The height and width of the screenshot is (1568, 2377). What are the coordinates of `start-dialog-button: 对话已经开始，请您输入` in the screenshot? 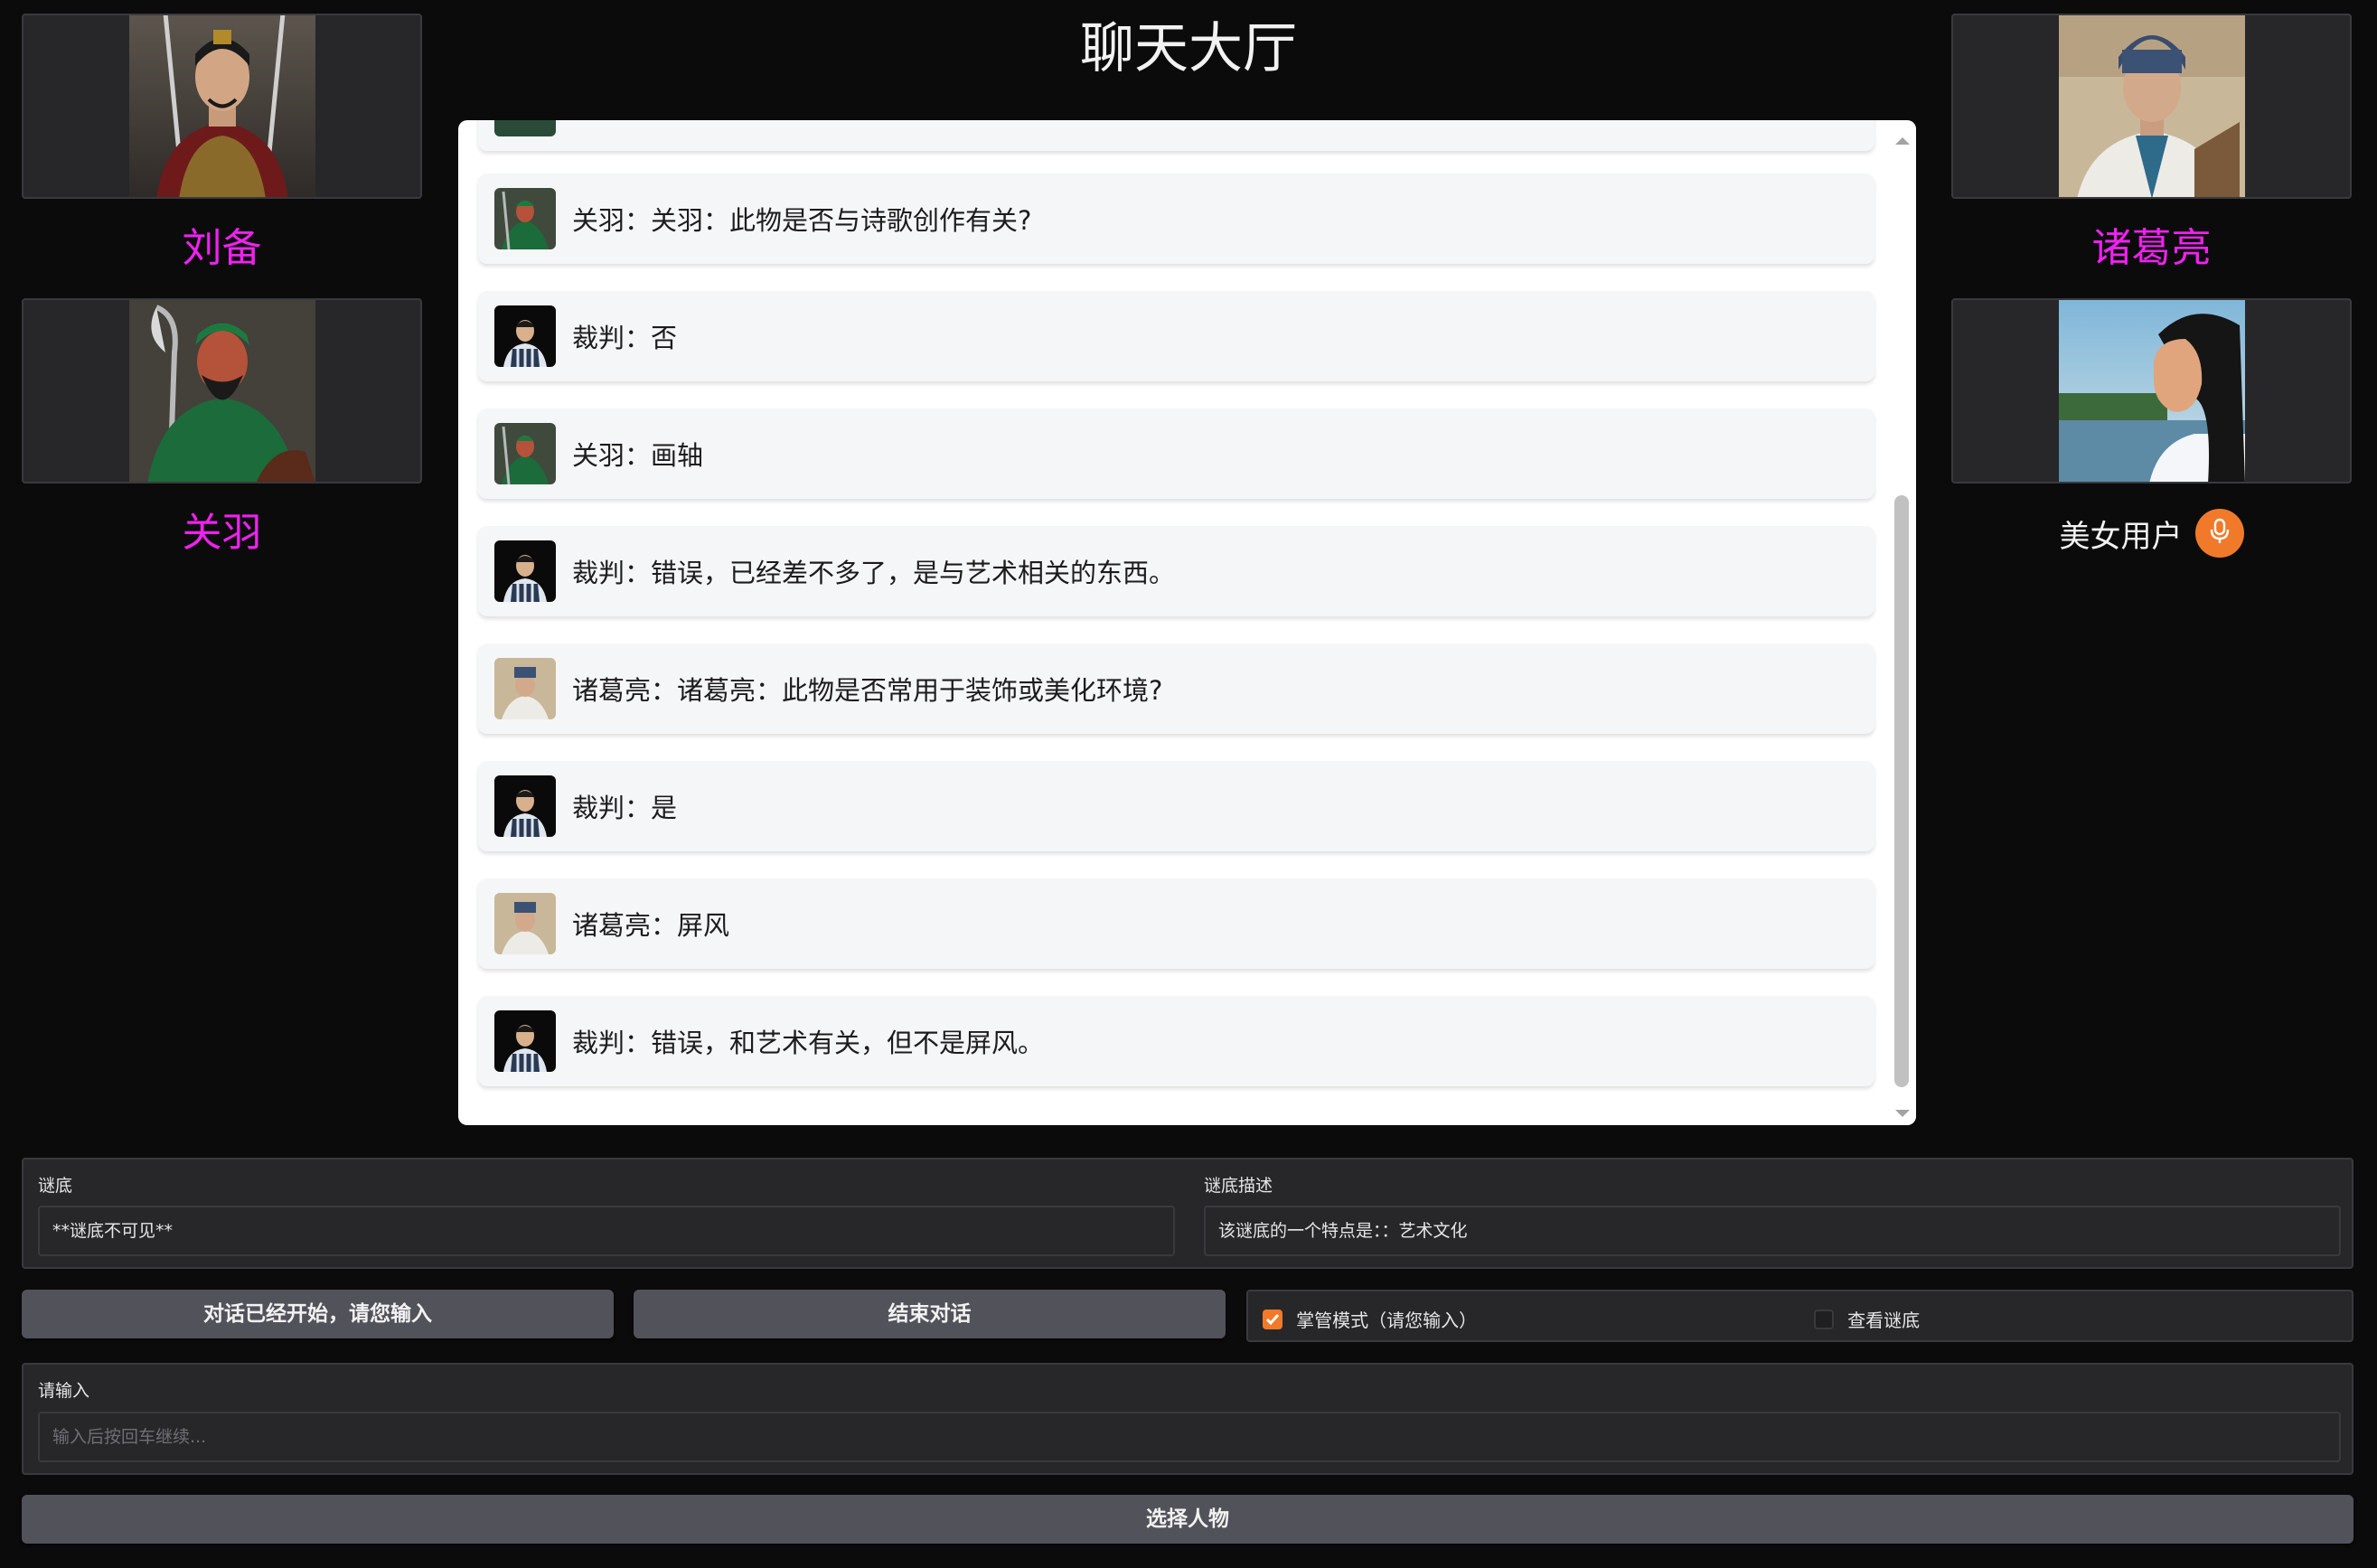 It's located at (318, 1314).